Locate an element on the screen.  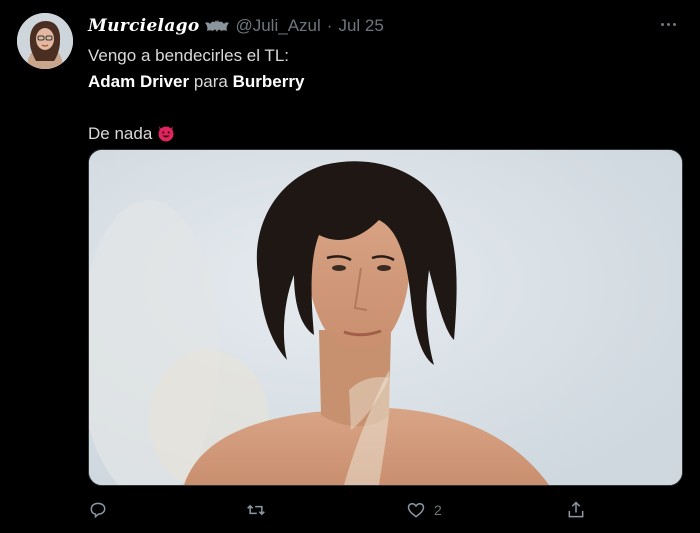
reply-icon is located at coordinates (98, 510).